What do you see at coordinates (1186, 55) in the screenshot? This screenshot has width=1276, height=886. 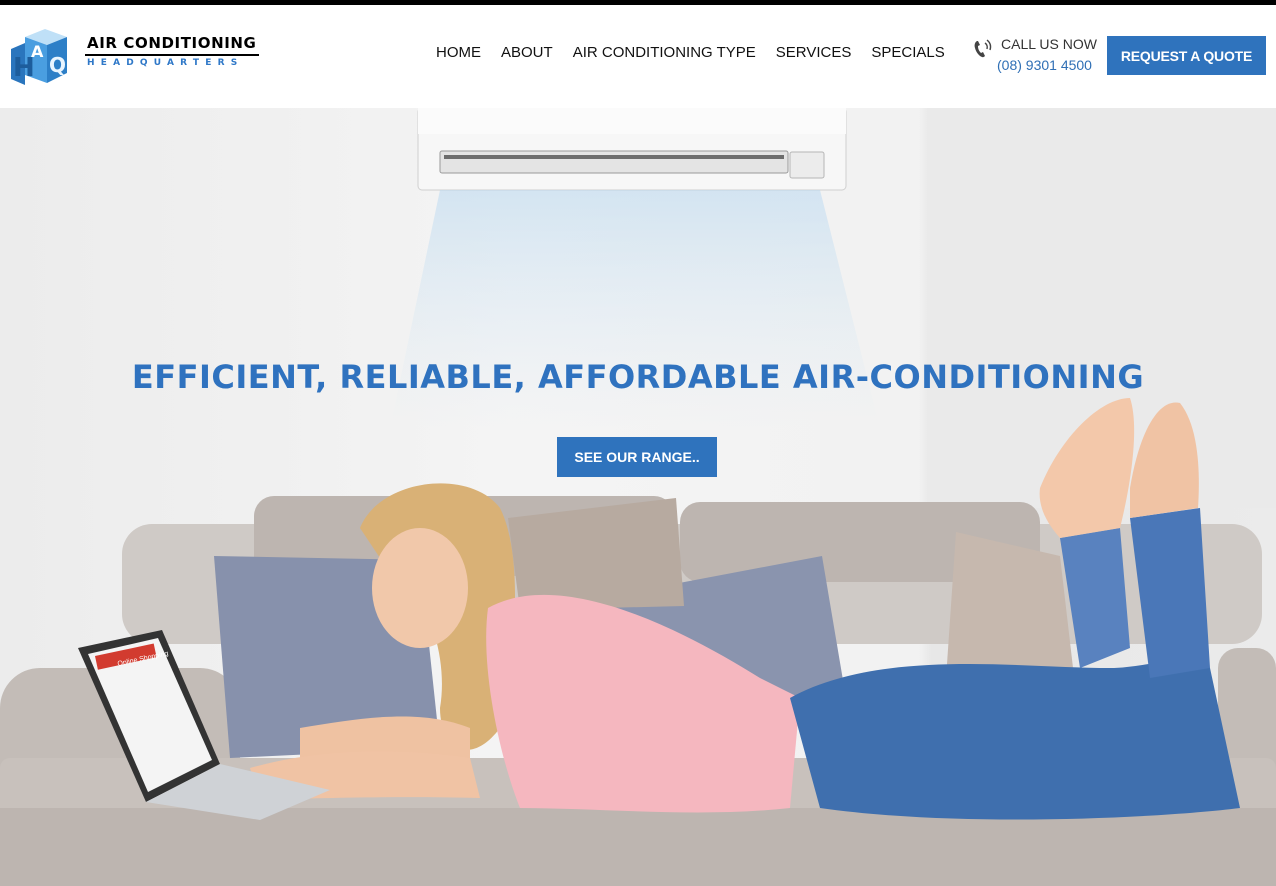 I see `request-quote-button: REQUEST A QUOTE` at bounding box center [1186, 55].